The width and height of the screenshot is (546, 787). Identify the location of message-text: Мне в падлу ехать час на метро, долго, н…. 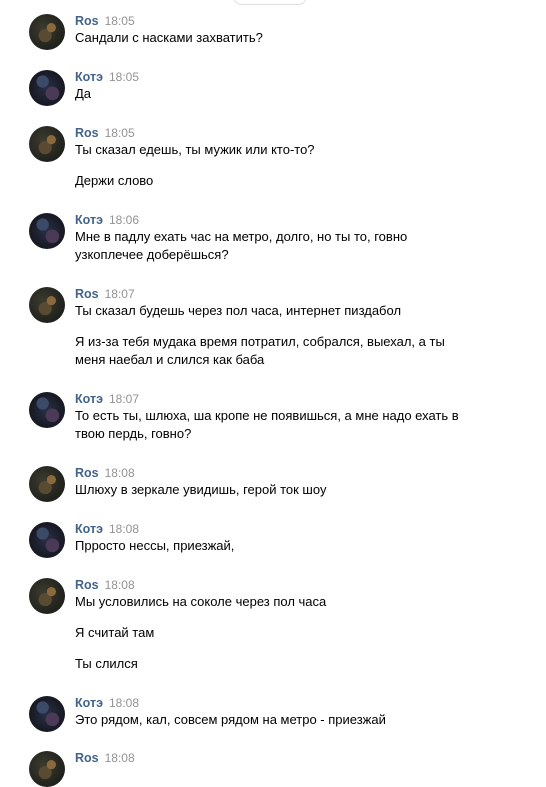
(241, 245).